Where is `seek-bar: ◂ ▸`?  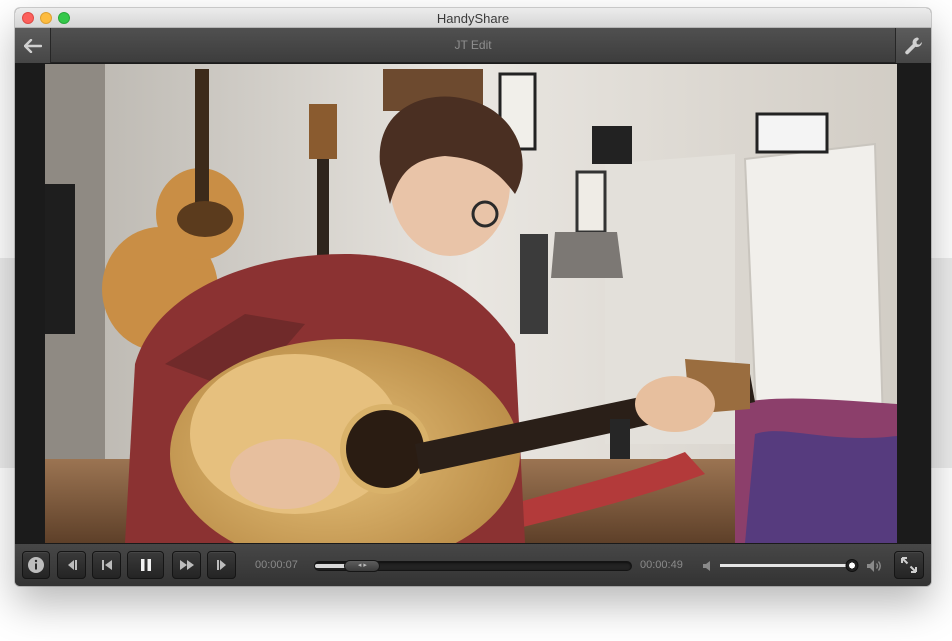
seek-bar: ◂ ▸ is located at coordinates (473, 566).